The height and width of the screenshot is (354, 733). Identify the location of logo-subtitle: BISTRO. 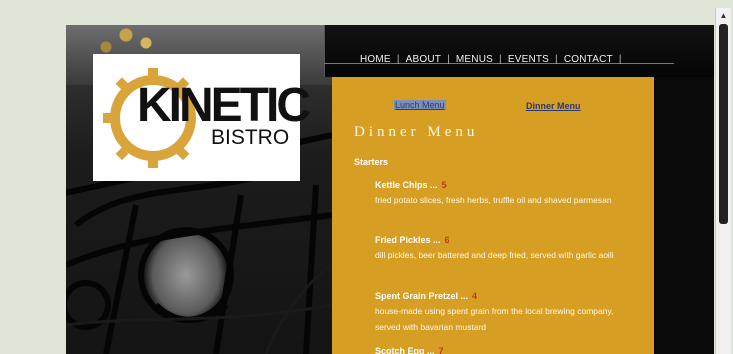
(250, 137).